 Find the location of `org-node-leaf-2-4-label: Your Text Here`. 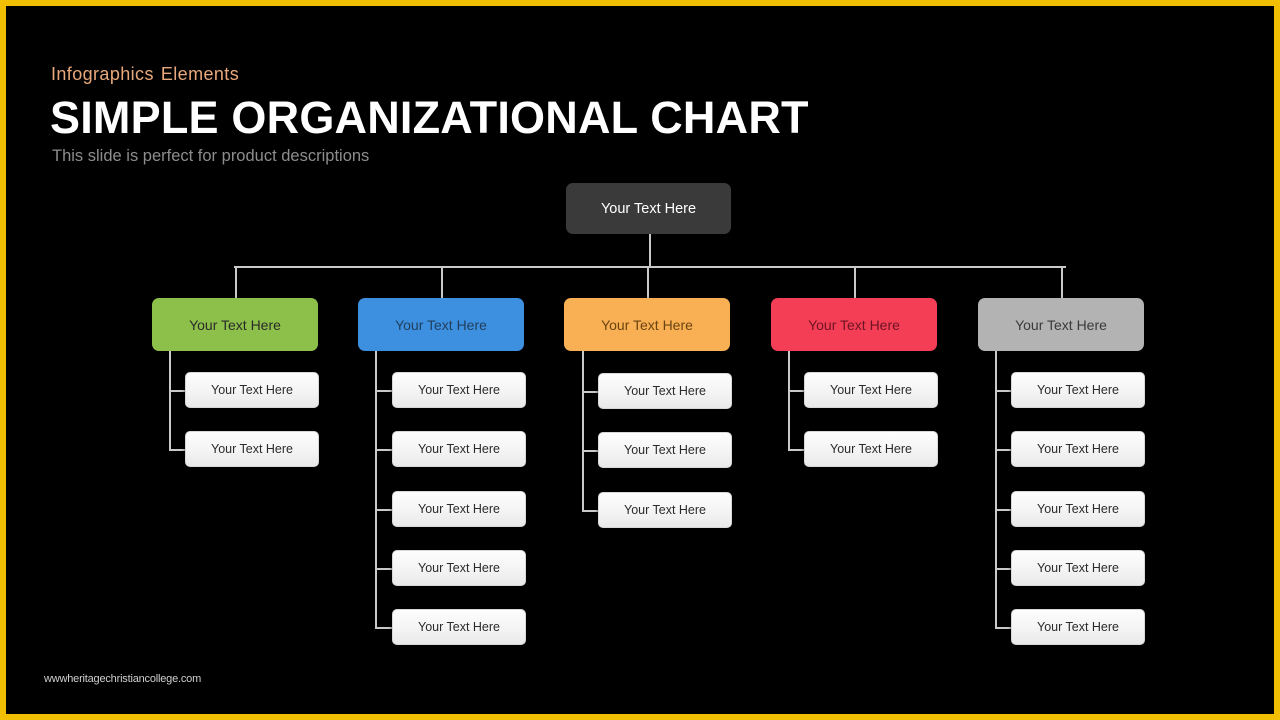

org-node-leaf-2-4-label: Your Text Here is located at coordinates (459, 568).